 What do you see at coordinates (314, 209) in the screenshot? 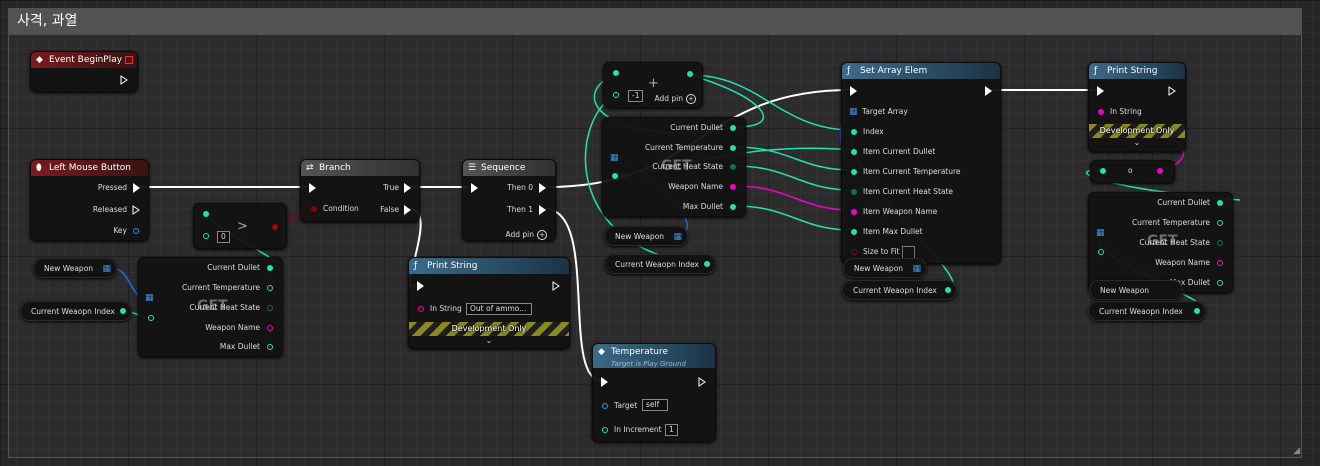
I see `condition-pin` at bounding box center [314, 209].